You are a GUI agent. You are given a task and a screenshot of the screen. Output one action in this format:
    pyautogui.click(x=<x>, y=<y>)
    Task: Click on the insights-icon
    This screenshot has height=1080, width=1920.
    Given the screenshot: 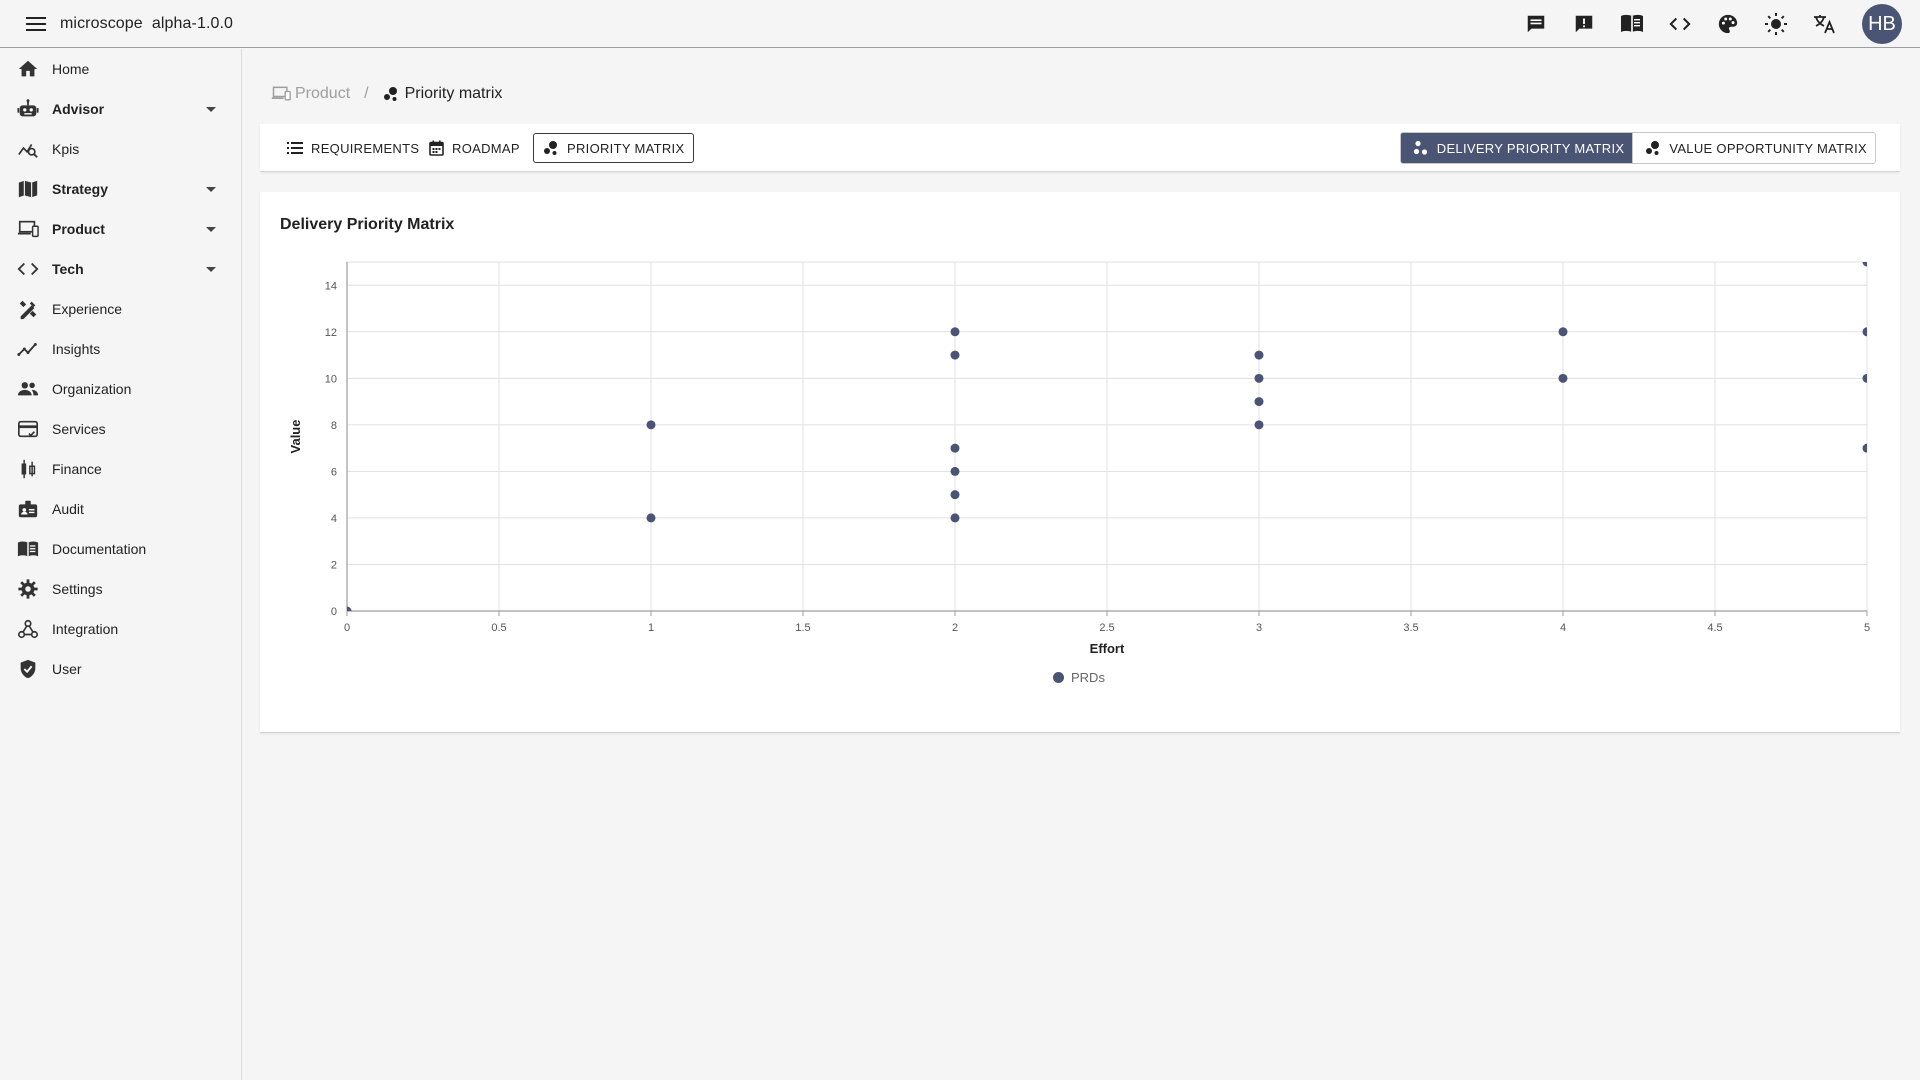 What is the action you would take?
    pyautogui.click(x=28, y=349)
    